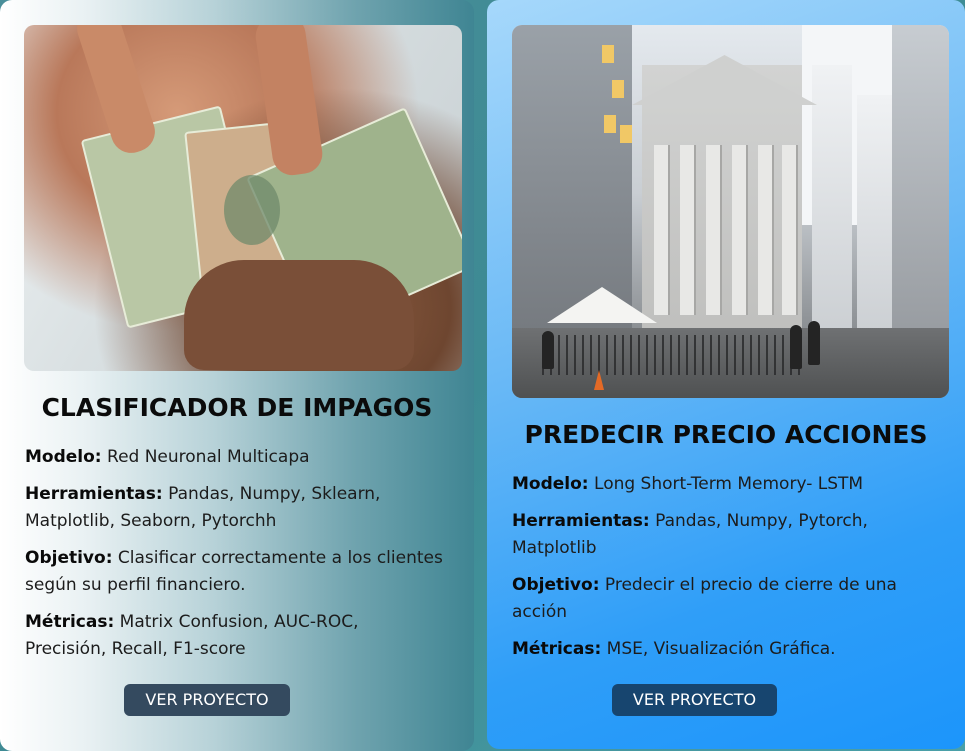 This screenshot has height=751, width=965. I want to click on card-field-modelo: Modelo: Long Short-Term Memory- LSTM, so click(727, 484).